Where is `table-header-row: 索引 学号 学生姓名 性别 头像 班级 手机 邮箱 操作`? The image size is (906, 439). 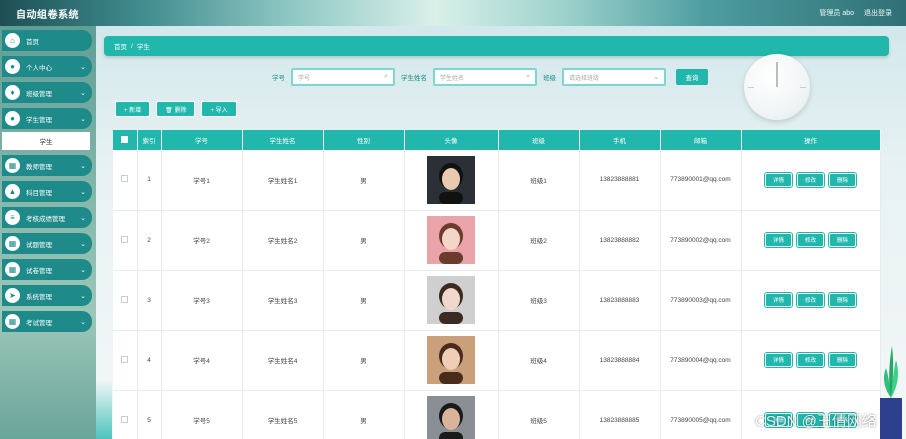
table-header-row: 索引 学号 学生姓名 性别 头像 班级 手机 邮箱 操作 is located at coordinates (497, 140).